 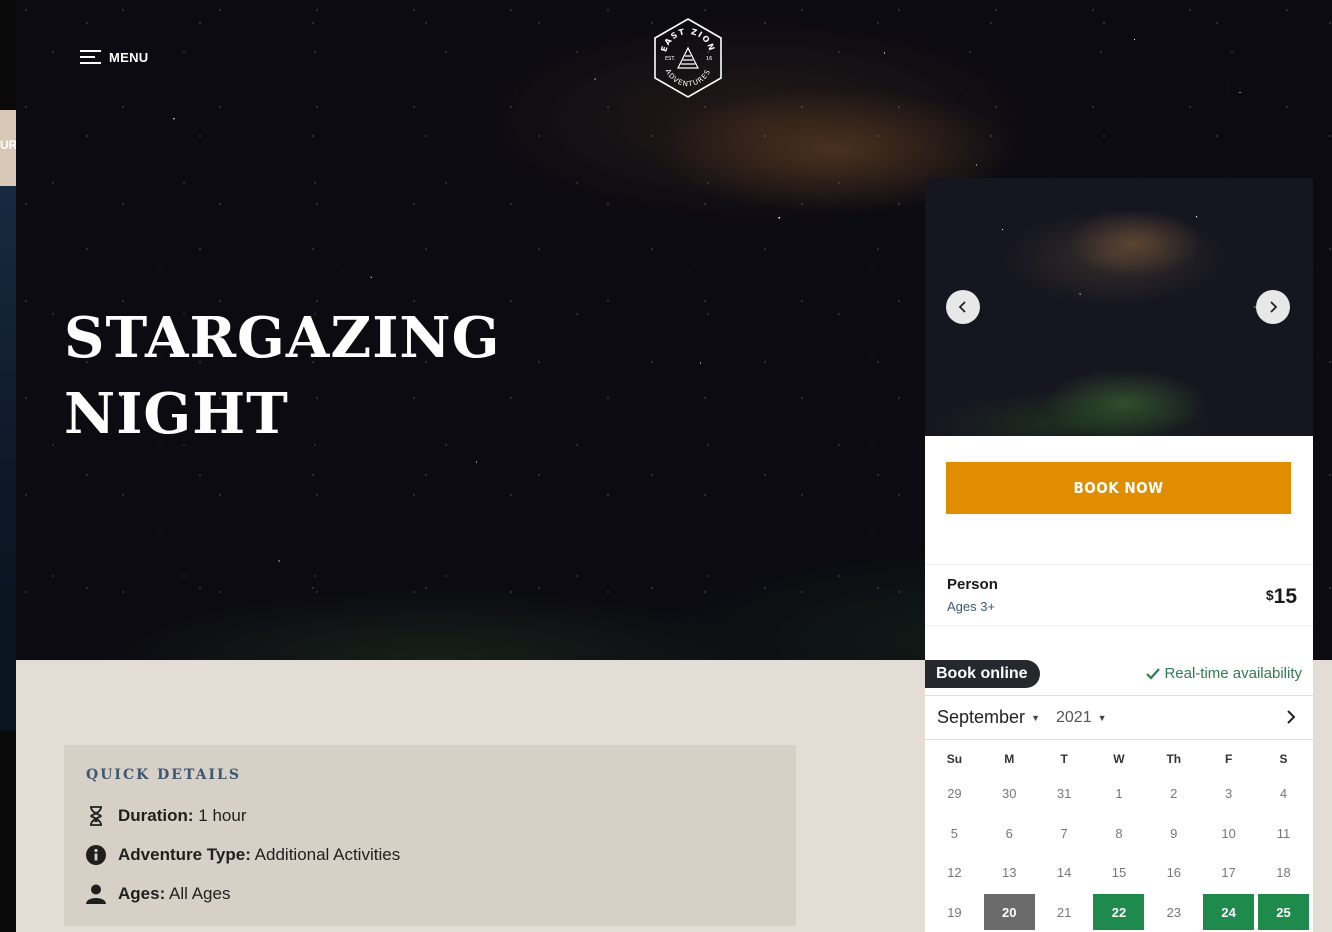 What do you see at coordinates (1283, 833) in the screenshot?
I see `calendar-day: 11` at bounding box center [1283, 833].